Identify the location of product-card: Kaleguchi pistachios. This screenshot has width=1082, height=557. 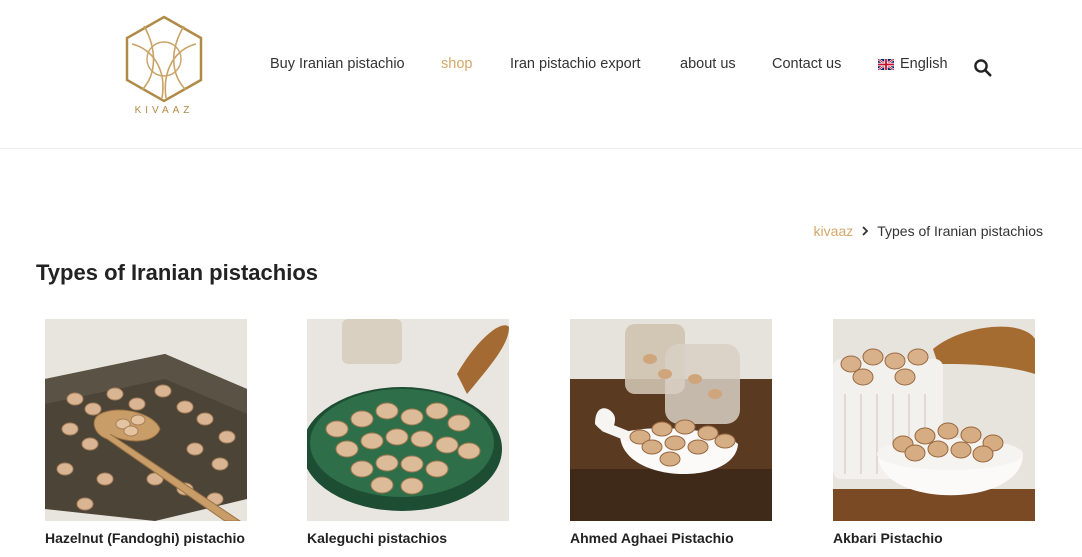
(408, 432).